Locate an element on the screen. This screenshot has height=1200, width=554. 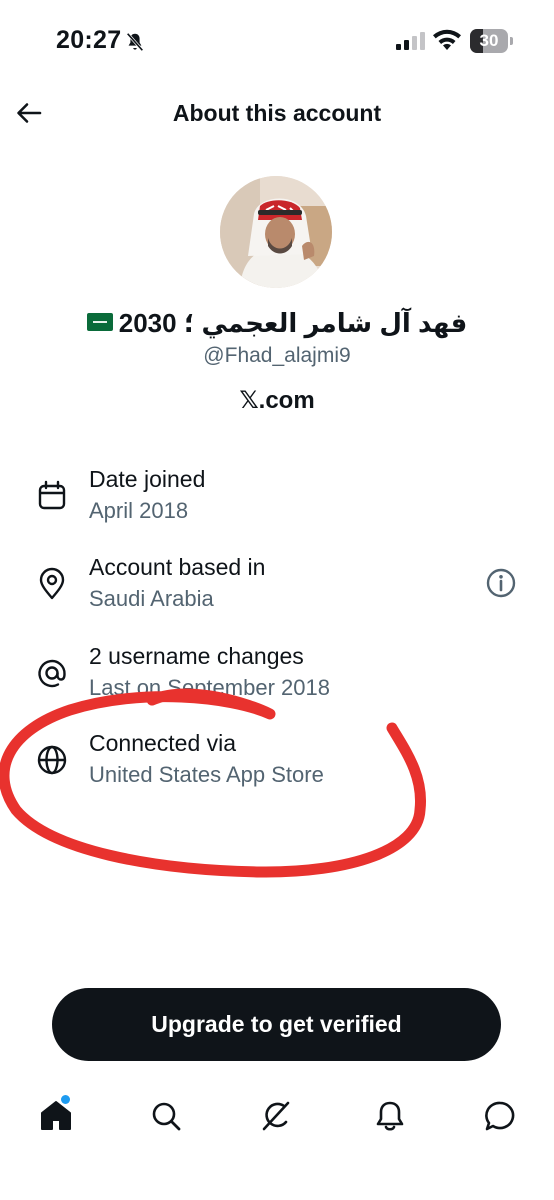
date-joined-label: Date joined is located at coordinates (147, 479).